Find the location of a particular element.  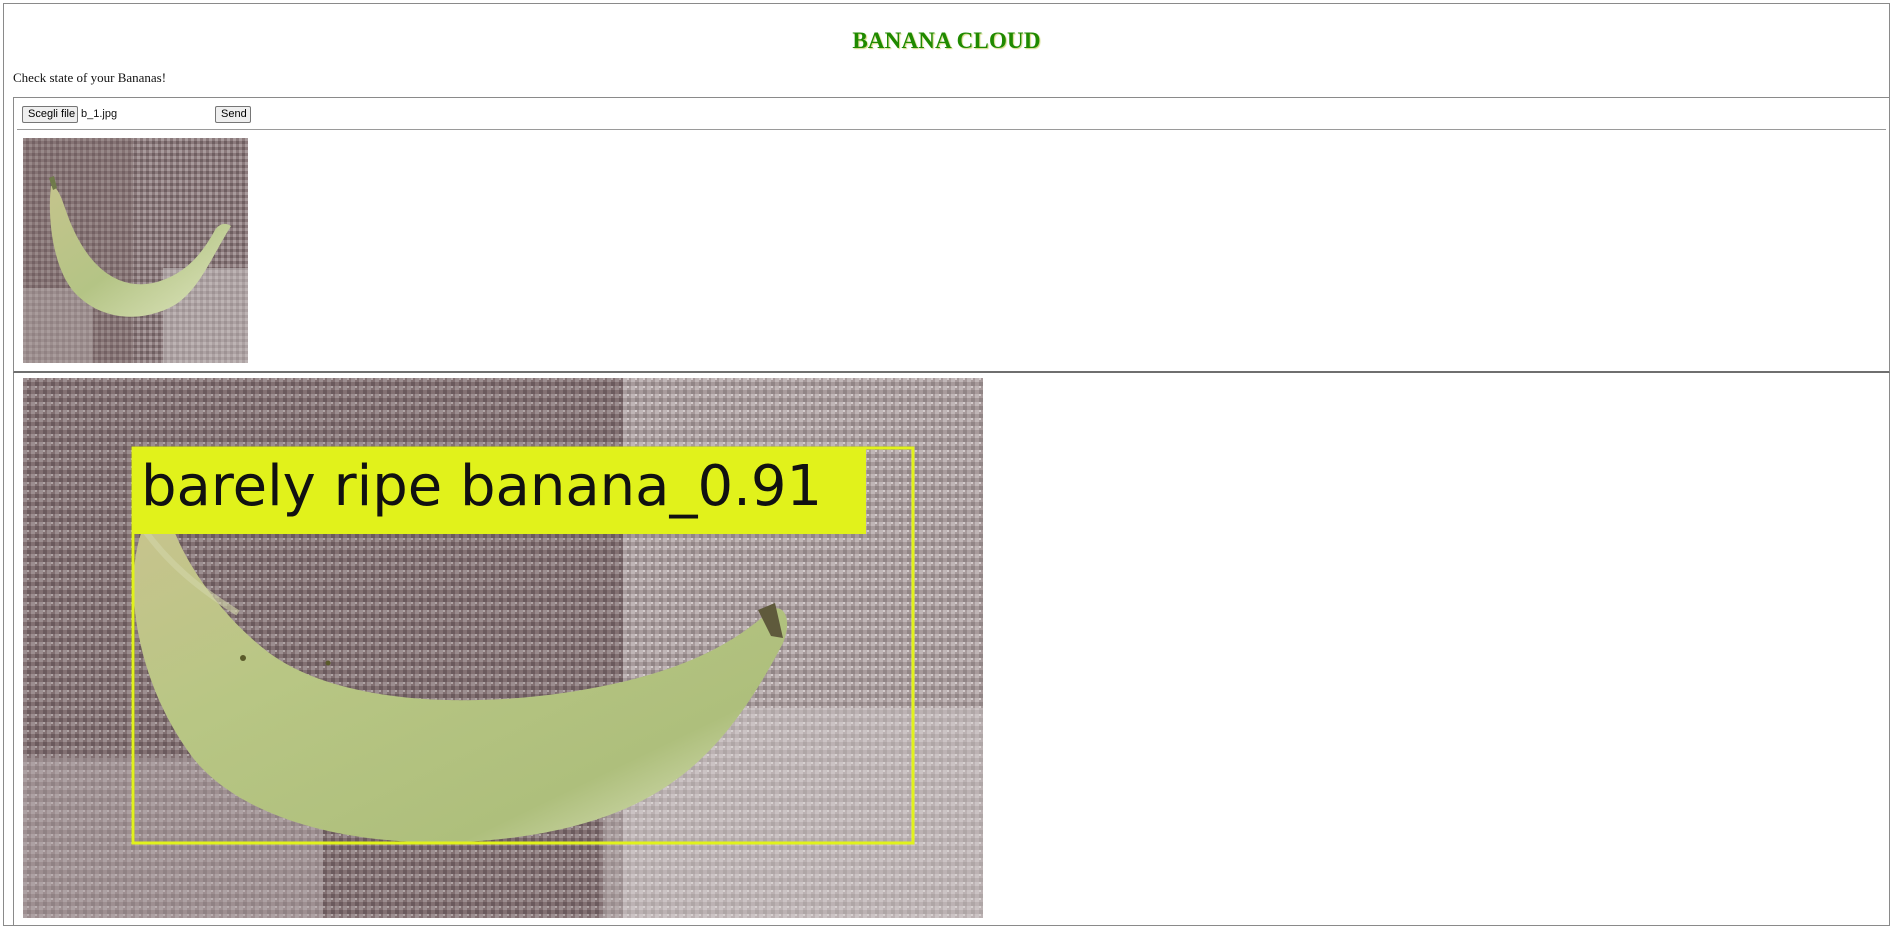

send-button: Send is located at coordinates (233, 114).